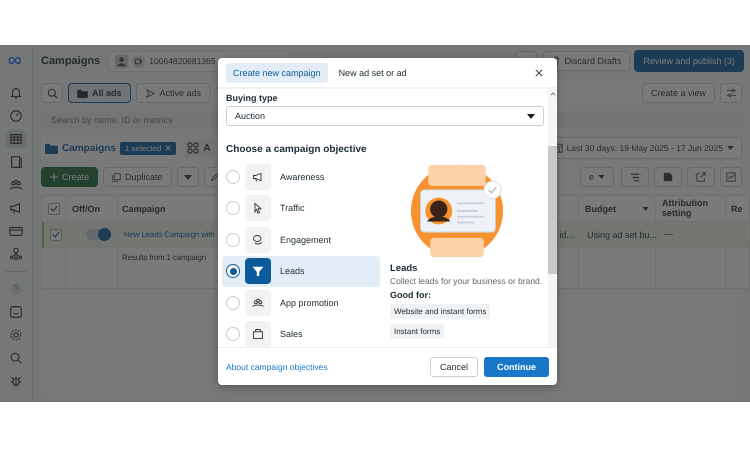 This screenshot has height=450, width=750. What do you see at coordinates (467, 282) in the screenshot?
I see `objective-description: Collect leads for your business or brand.` at bounding box center [467, 282].